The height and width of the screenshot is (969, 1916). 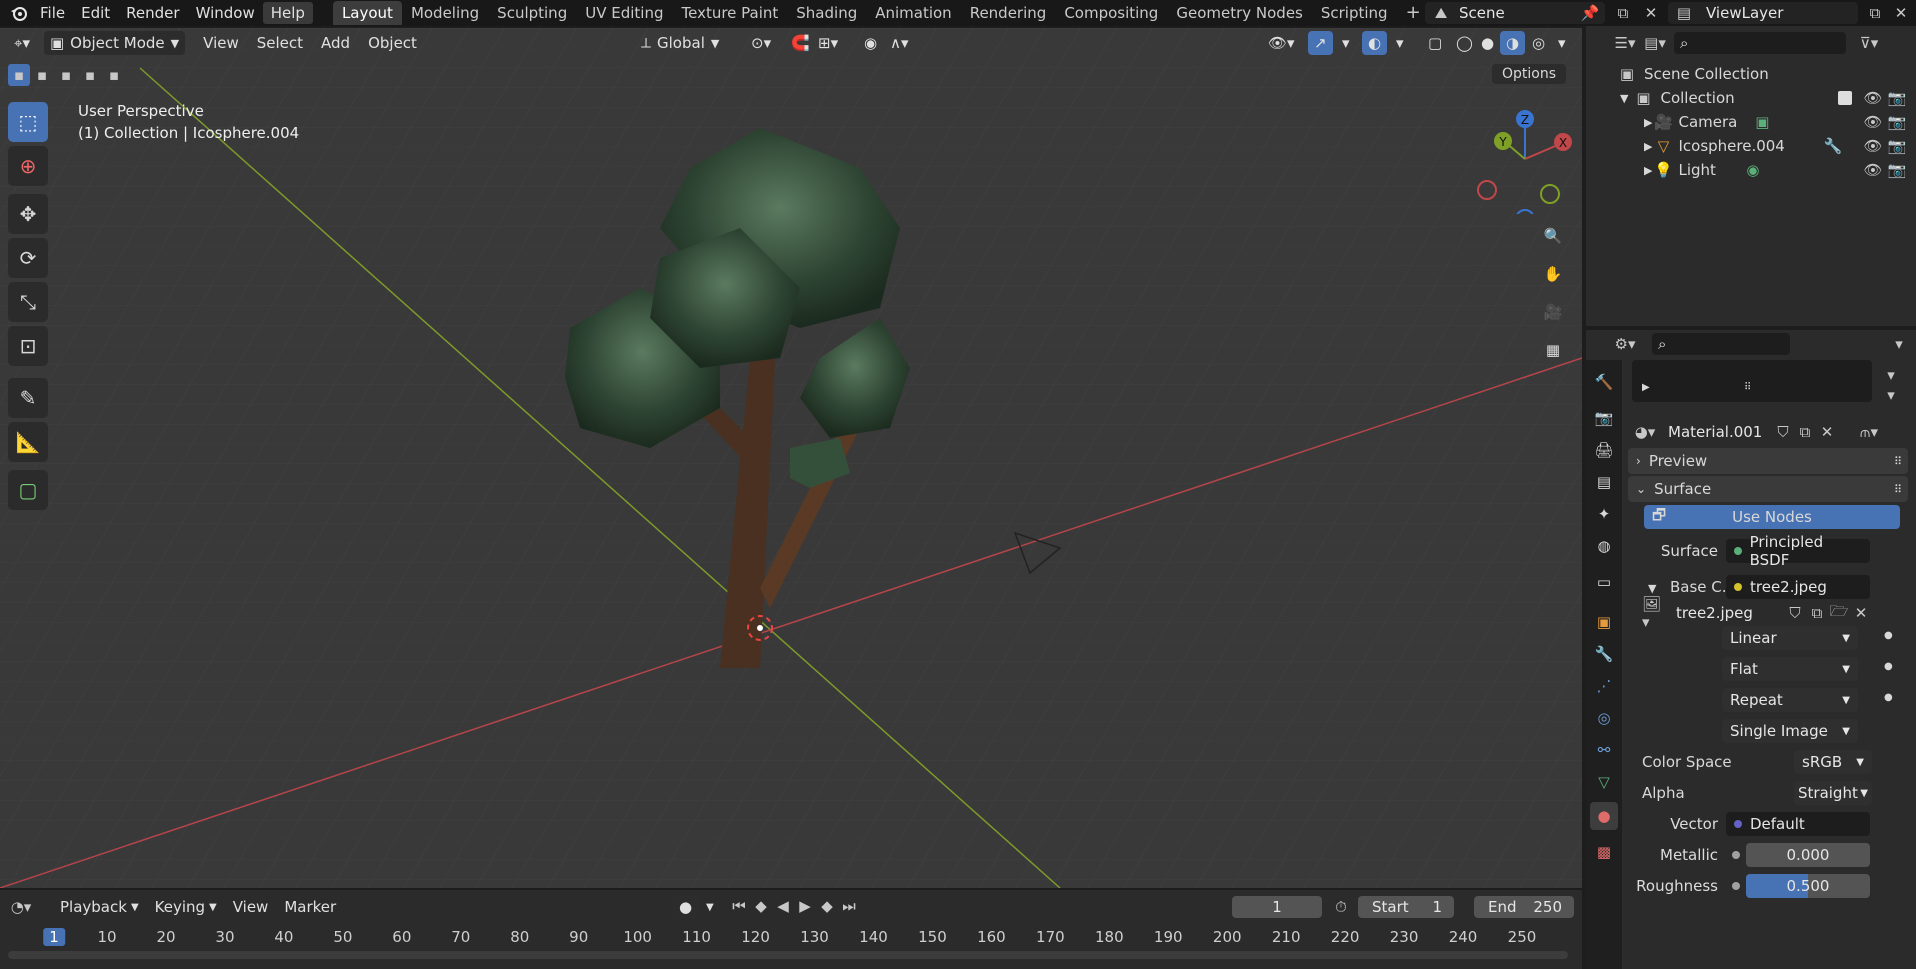 I want to click on select-invert-icon: ▪, so click(x=90, y=75).